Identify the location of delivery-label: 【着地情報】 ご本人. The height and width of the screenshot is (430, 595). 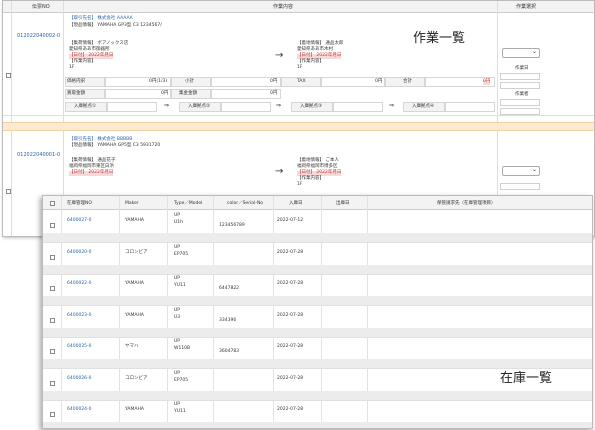
(318, 160).